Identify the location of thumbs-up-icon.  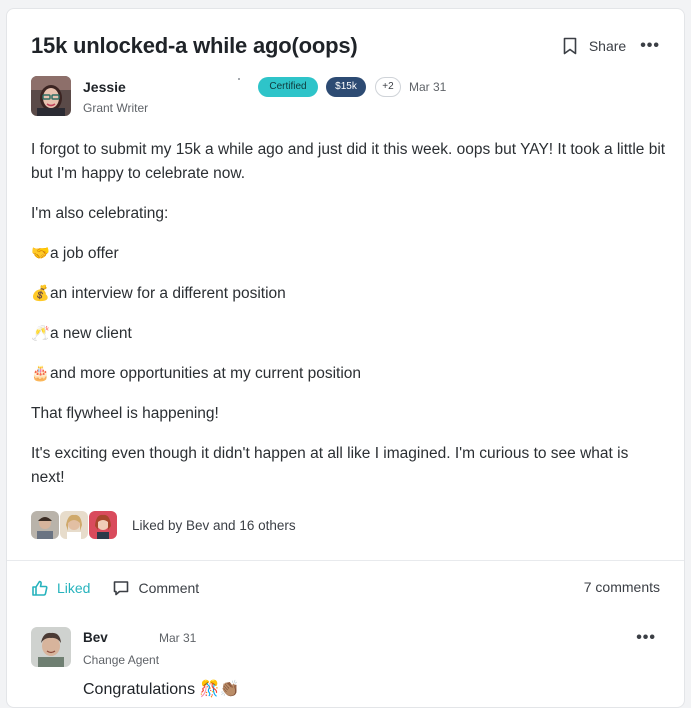
(40, 588).